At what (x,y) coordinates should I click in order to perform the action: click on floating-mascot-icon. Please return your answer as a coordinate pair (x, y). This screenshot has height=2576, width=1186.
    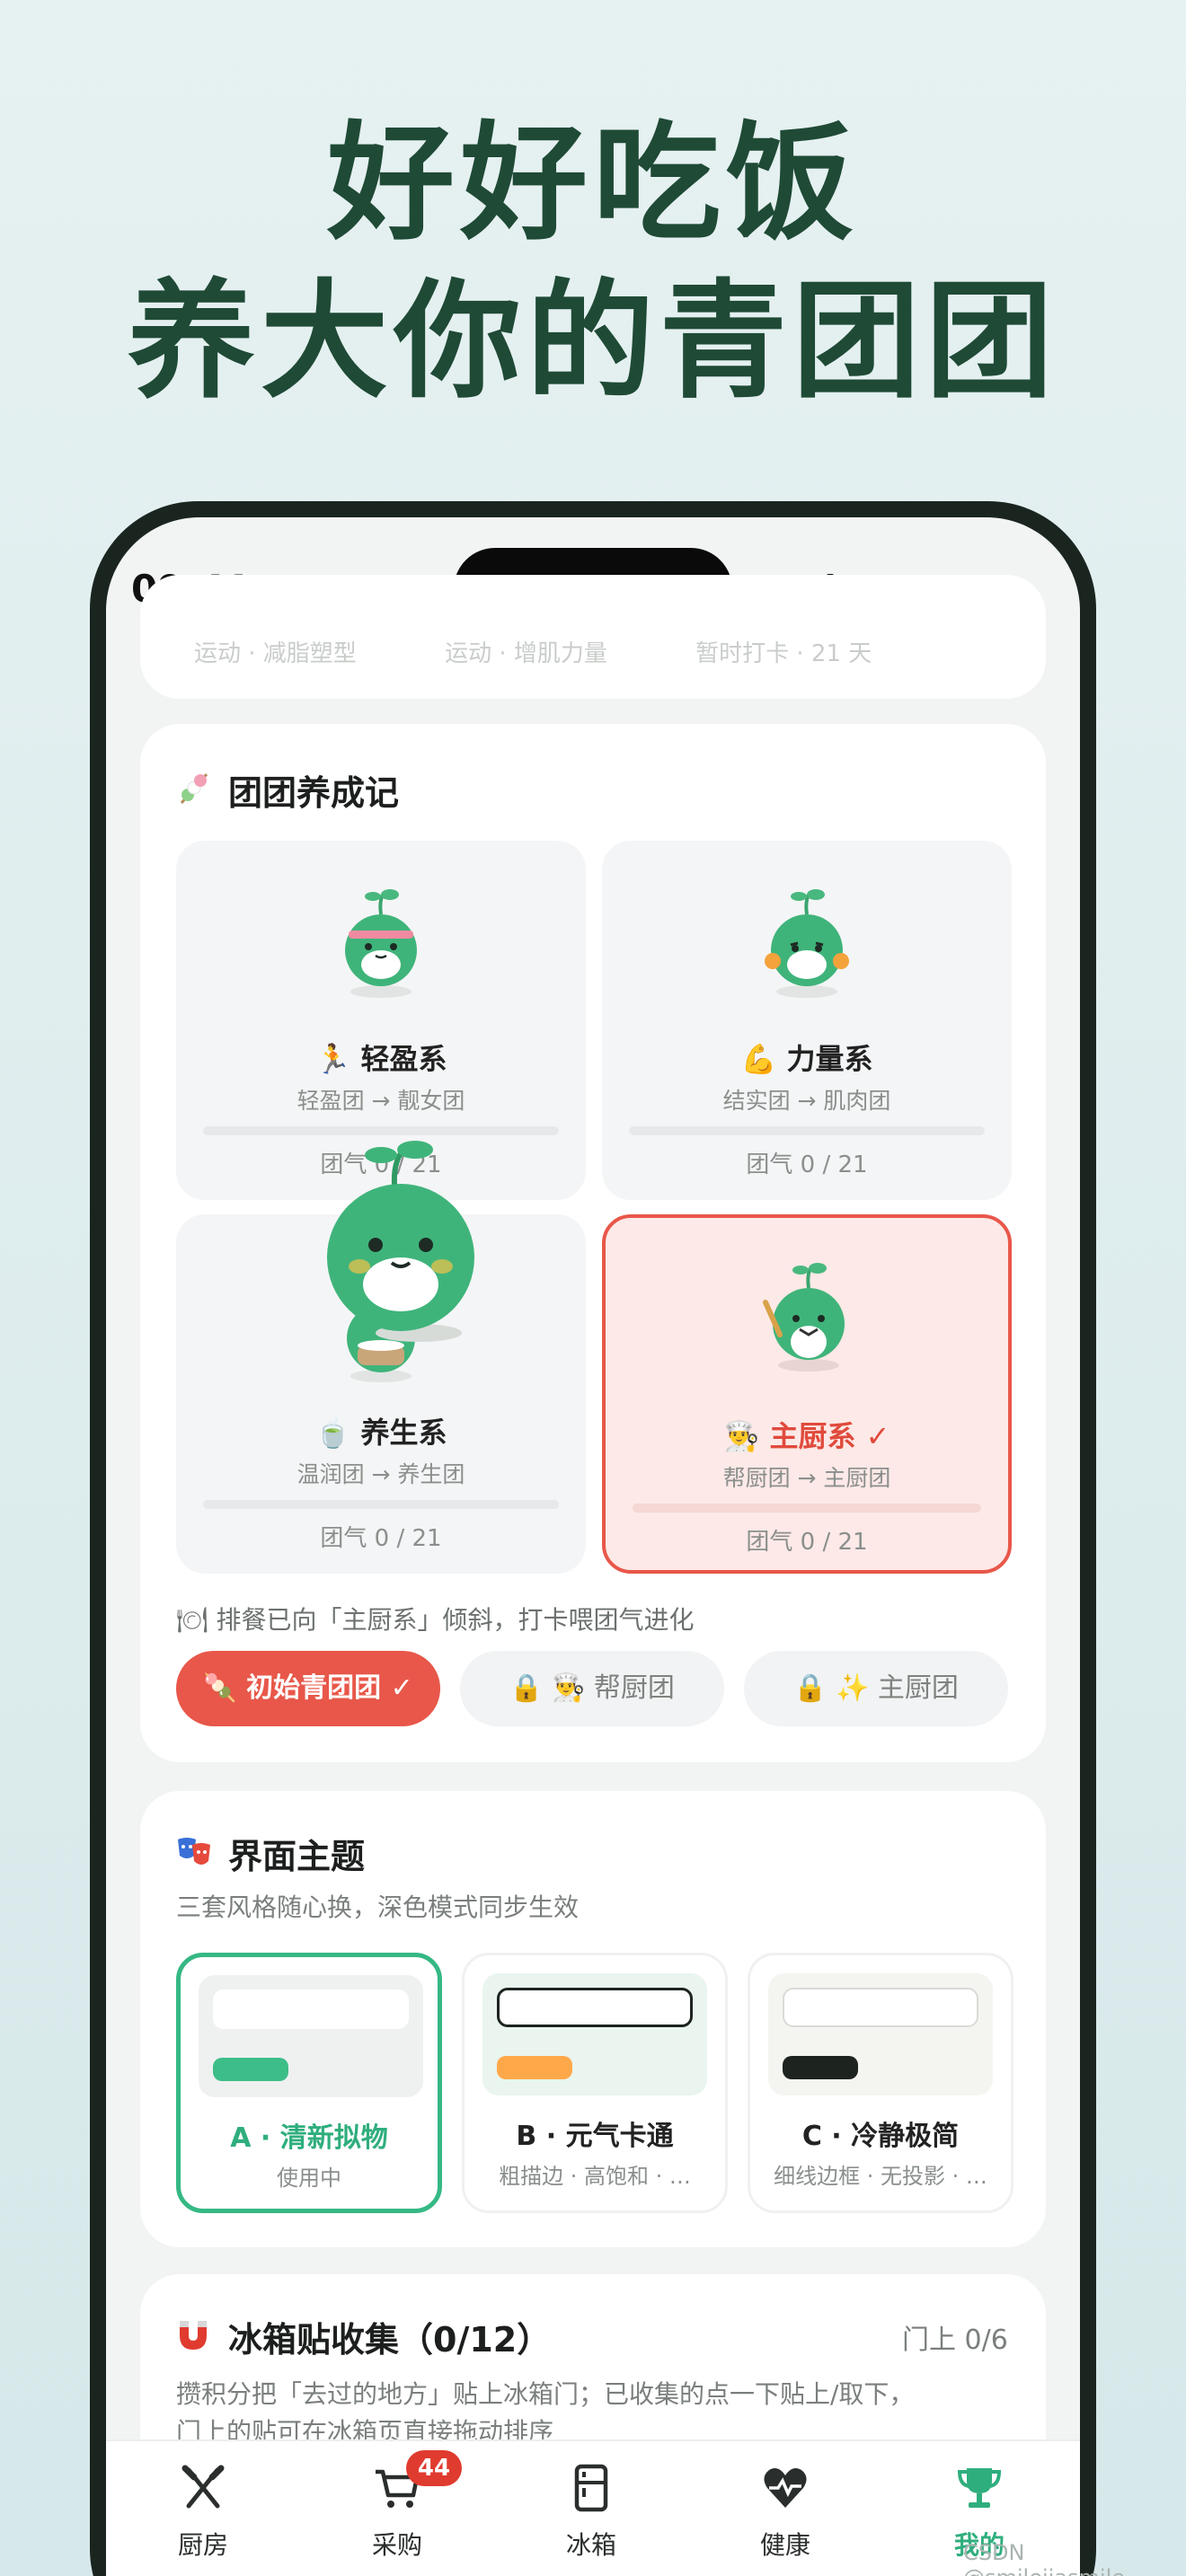
    Looking at the image, I should click on (400, 1245).